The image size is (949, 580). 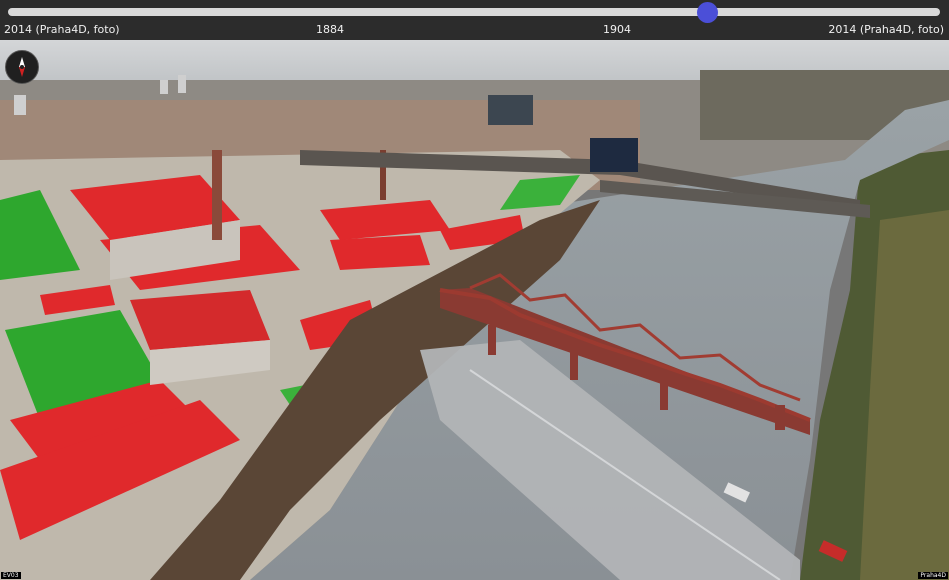 What do you see at coordinates (62, 29) in the screenshot?
I see `timeline-start-label: 2014 (Praha4D, foto)` at bounding box center [62, 29].